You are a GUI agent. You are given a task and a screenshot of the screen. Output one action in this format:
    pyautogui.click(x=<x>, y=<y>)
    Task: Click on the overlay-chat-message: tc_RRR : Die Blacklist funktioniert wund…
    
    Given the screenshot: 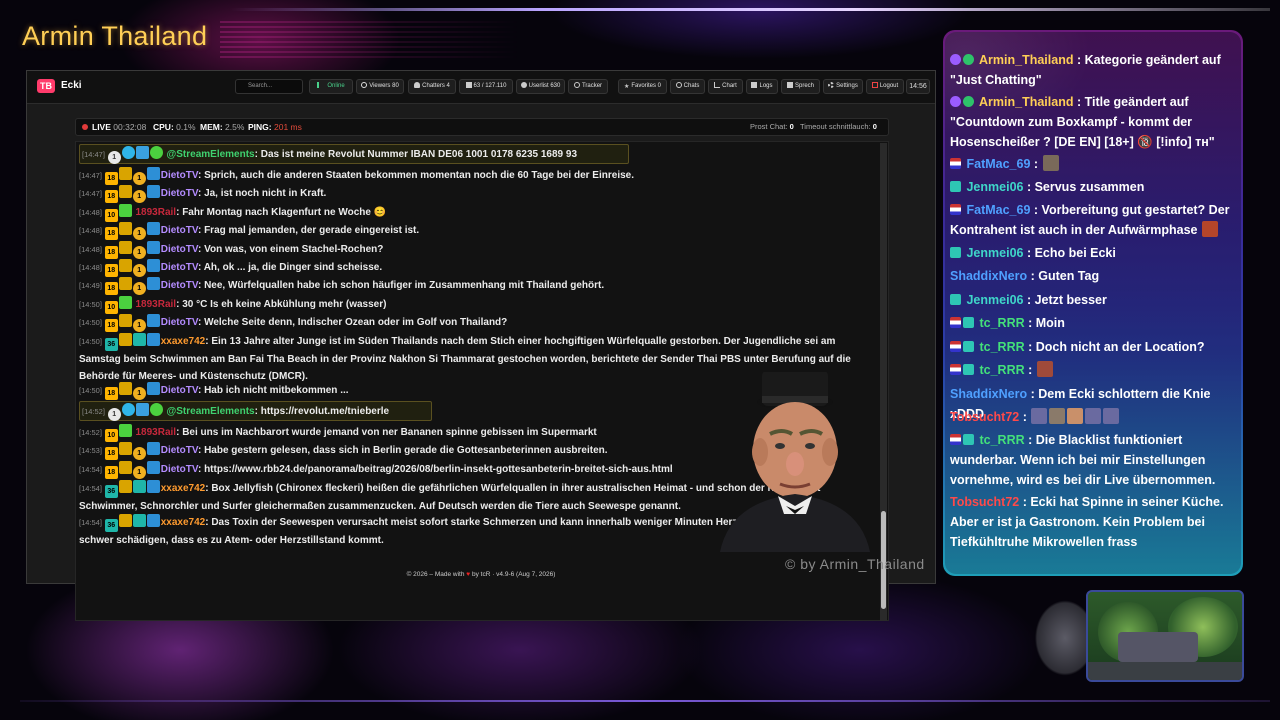 What is the action you would take?
    pyautogui.click(x=1083, y=460)
    